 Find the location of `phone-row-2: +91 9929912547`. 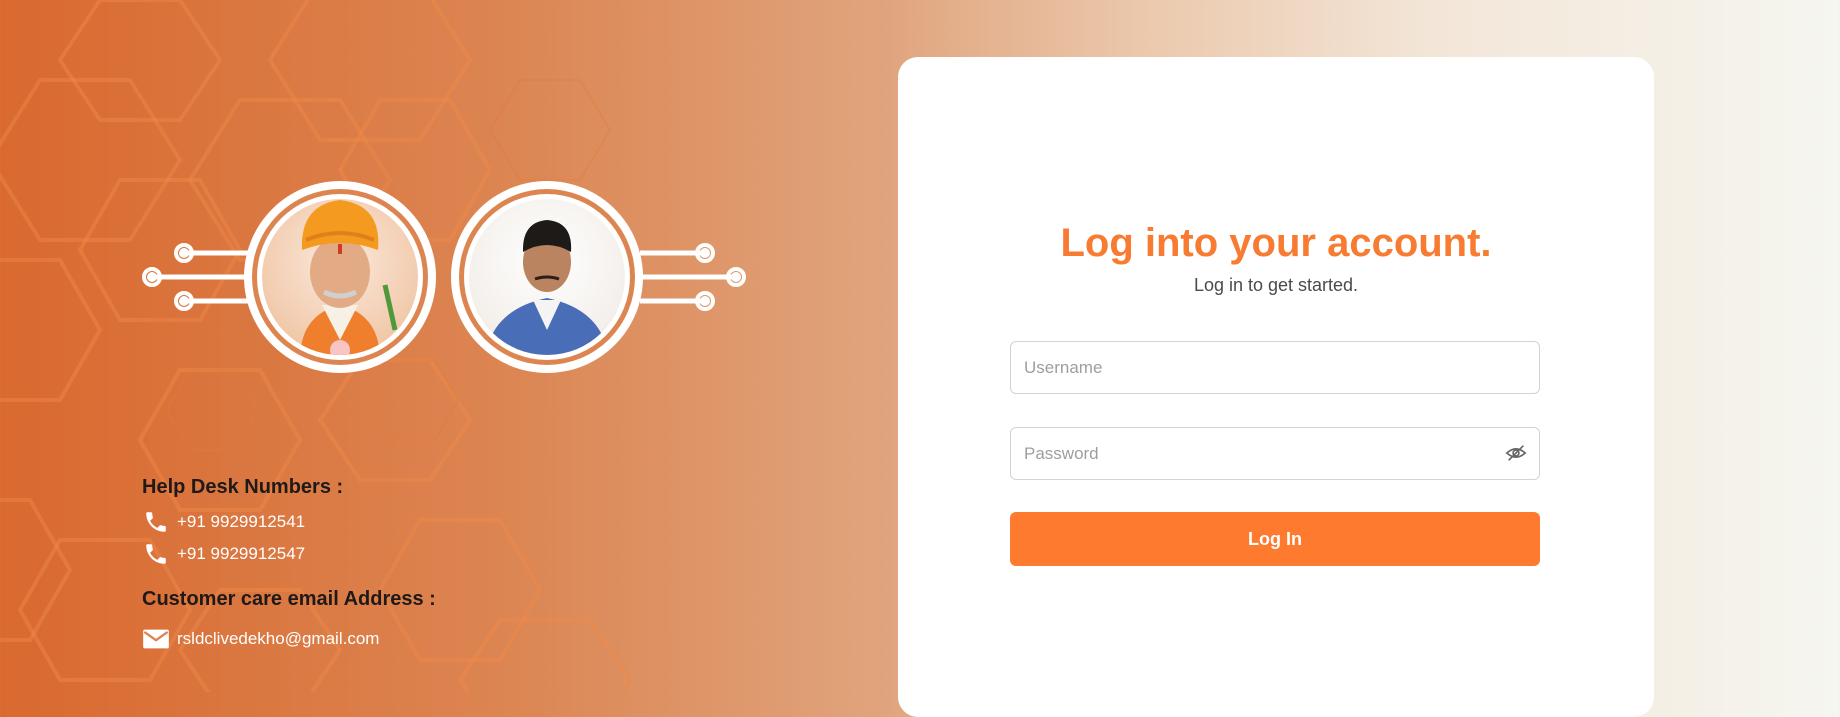

phone-row-2: +91 9929912547 is located at coordinates (422, 554).